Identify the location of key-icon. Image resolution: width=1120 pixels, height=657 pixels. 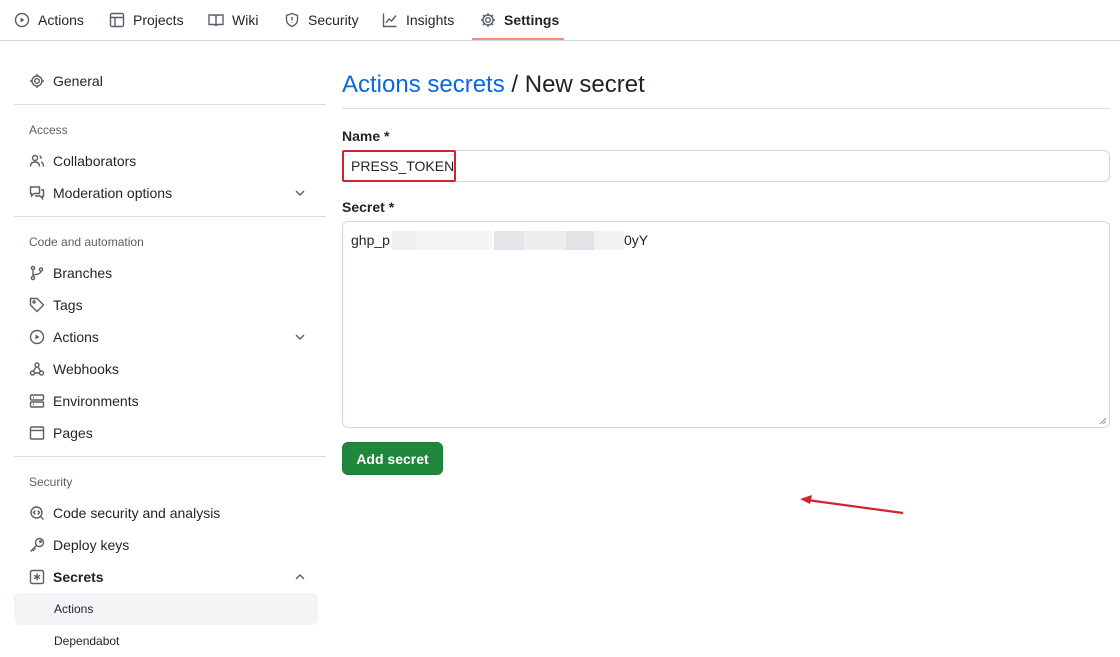
(37, 544).